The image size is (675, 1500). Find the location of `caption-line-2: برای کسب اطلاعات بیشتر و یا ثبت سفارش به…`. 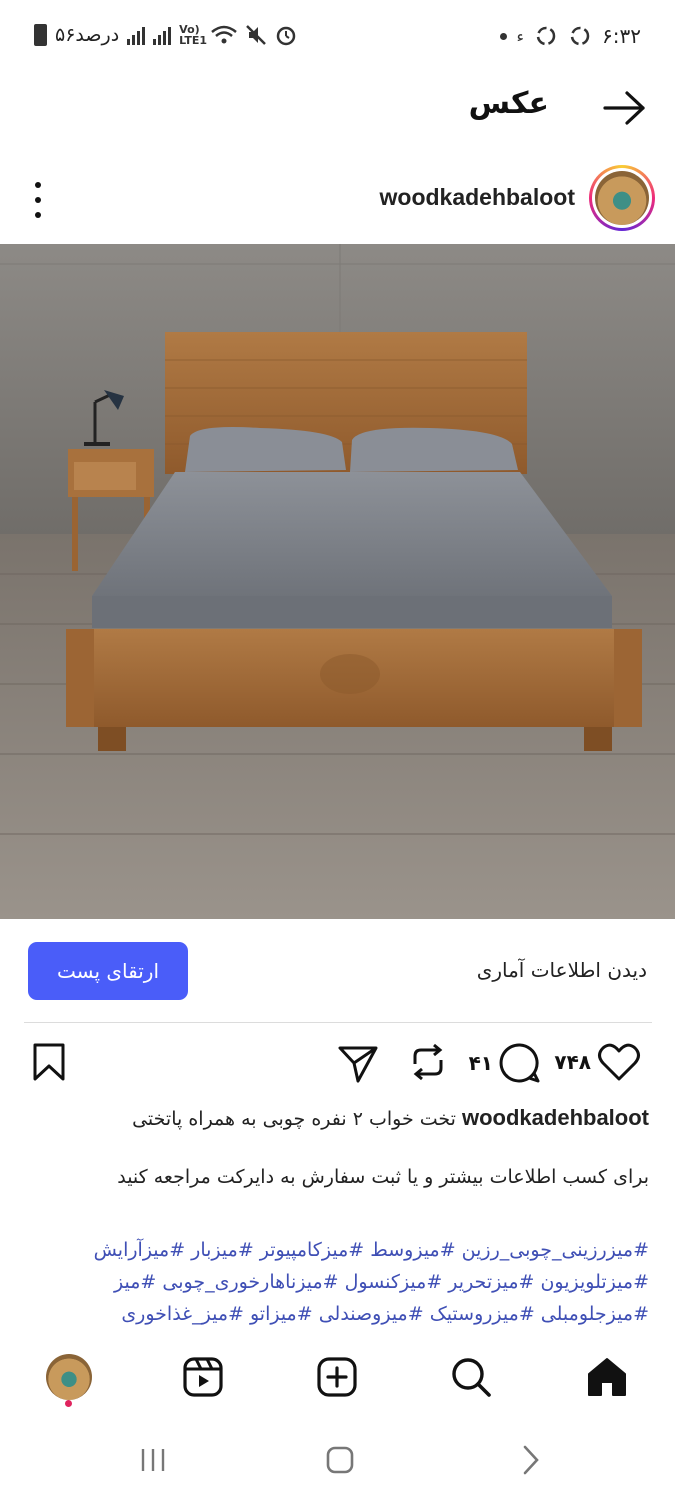

caption-line-2: برای کسب اطلاعات بیشتر و یا ثبت سفارش به… is located at coordinates (383, 1177).